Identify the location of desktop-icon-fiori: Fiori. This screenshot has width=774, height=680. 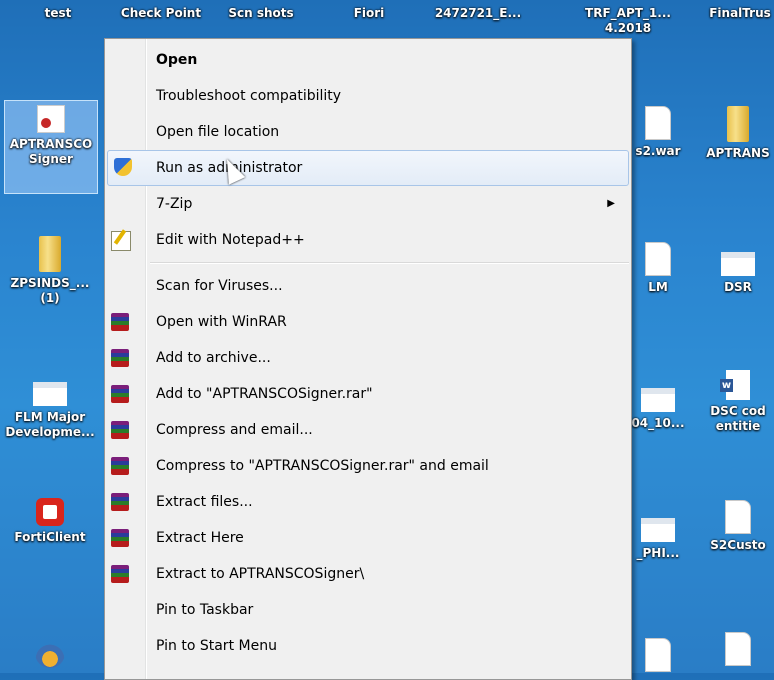
(369, 13).